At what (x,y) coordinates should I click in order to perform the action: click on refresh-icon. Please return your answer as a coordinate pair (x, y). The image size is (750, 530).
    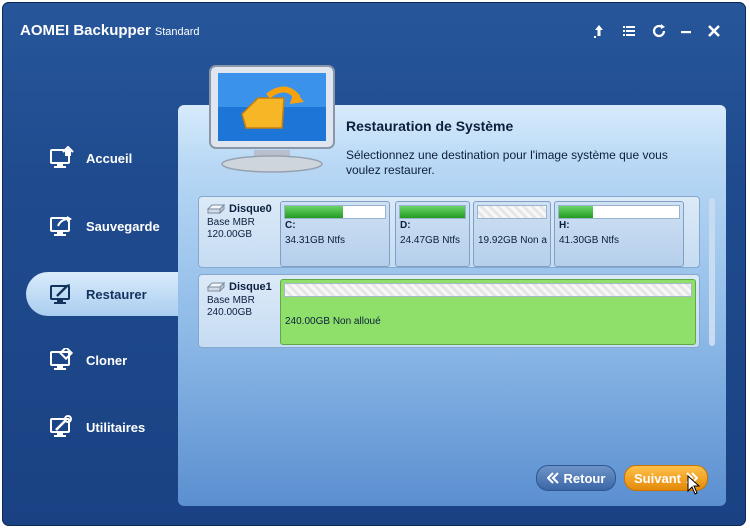
    Looking at the image, I should click on (659, 31).